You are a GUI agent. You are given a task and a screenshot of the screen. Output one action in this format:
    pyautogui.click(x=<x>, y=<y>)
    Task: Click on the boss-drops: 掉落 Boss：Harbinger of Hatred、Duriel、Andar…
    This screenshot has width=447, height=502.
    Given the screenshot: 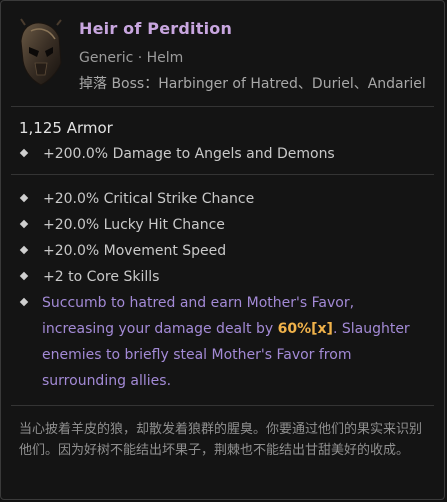 What is the action you would take?
    pyautogui.click(x=252, y=84)
    